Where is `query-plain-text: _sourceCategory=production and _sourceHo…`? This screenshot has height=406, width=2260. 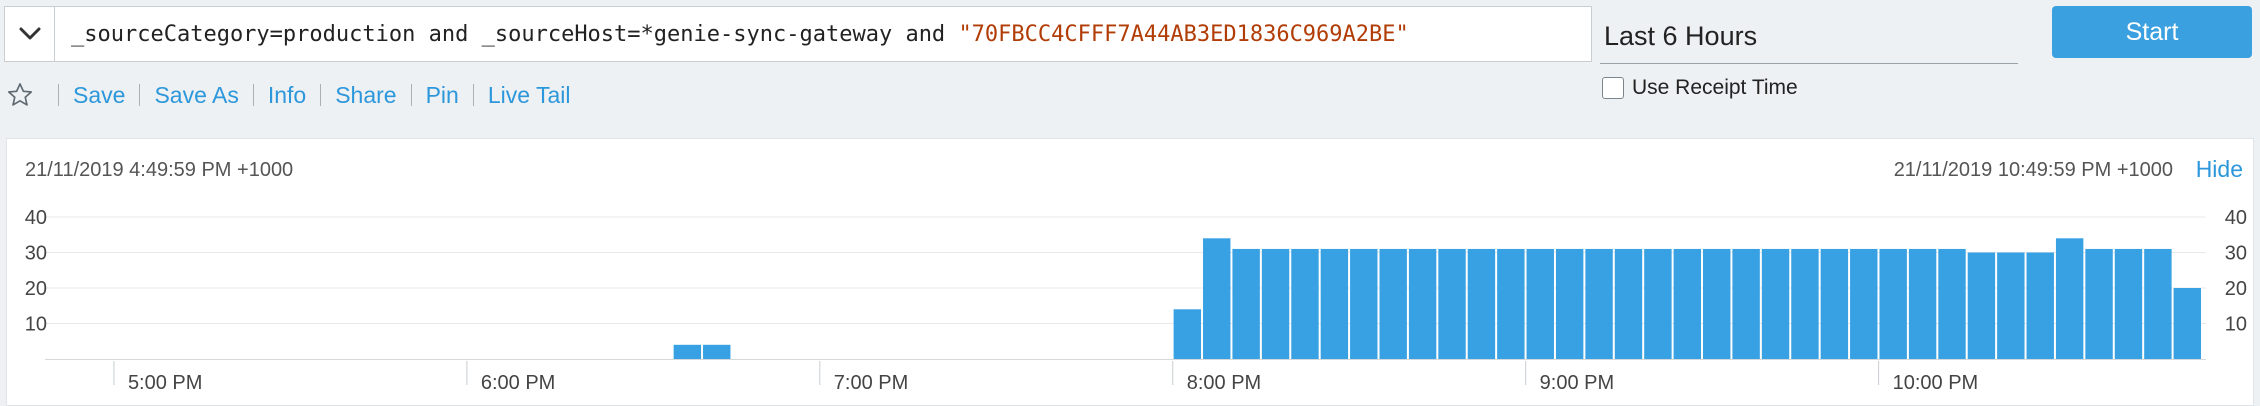 query-plain-text: _sourceCategory=production and _sourceHo… is located at coordinates (515, 34).